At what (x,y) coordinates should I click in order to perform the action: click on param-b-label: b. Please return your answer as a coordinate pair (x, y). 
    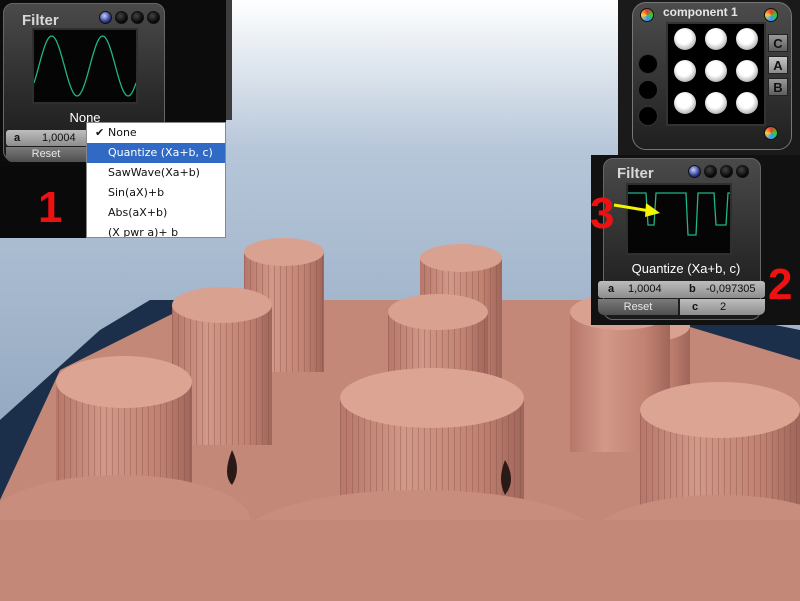
    Looking at the image, I should click on (692, 289).